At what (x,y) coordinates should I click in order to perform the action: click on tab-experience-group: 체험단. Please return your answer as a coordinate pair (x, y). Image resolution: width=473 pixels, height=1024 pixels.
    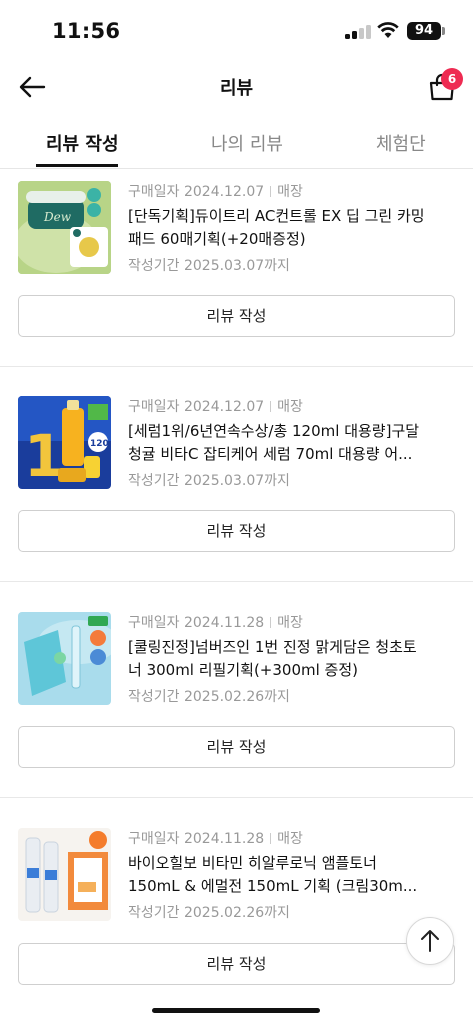
    Looking at the image, I should click on (401, 143).